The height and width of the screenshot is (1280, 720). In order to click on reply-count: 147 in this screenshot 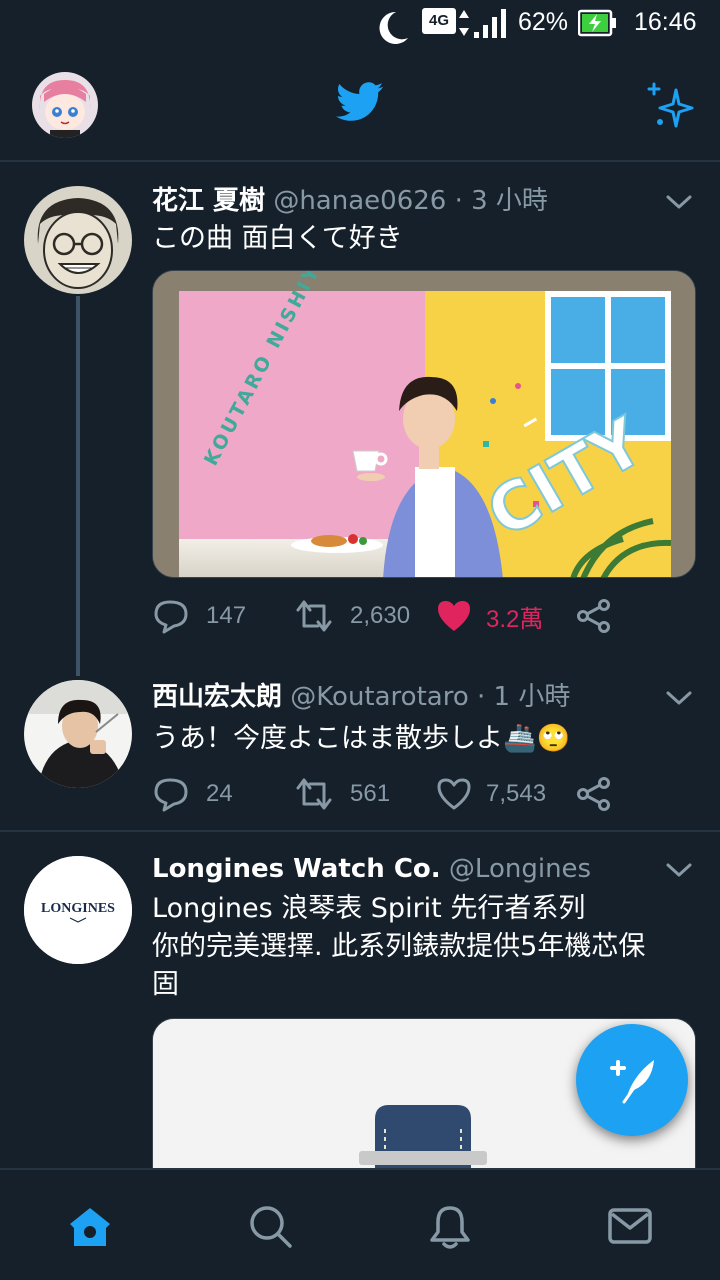, I will do `click(226, 615)`.